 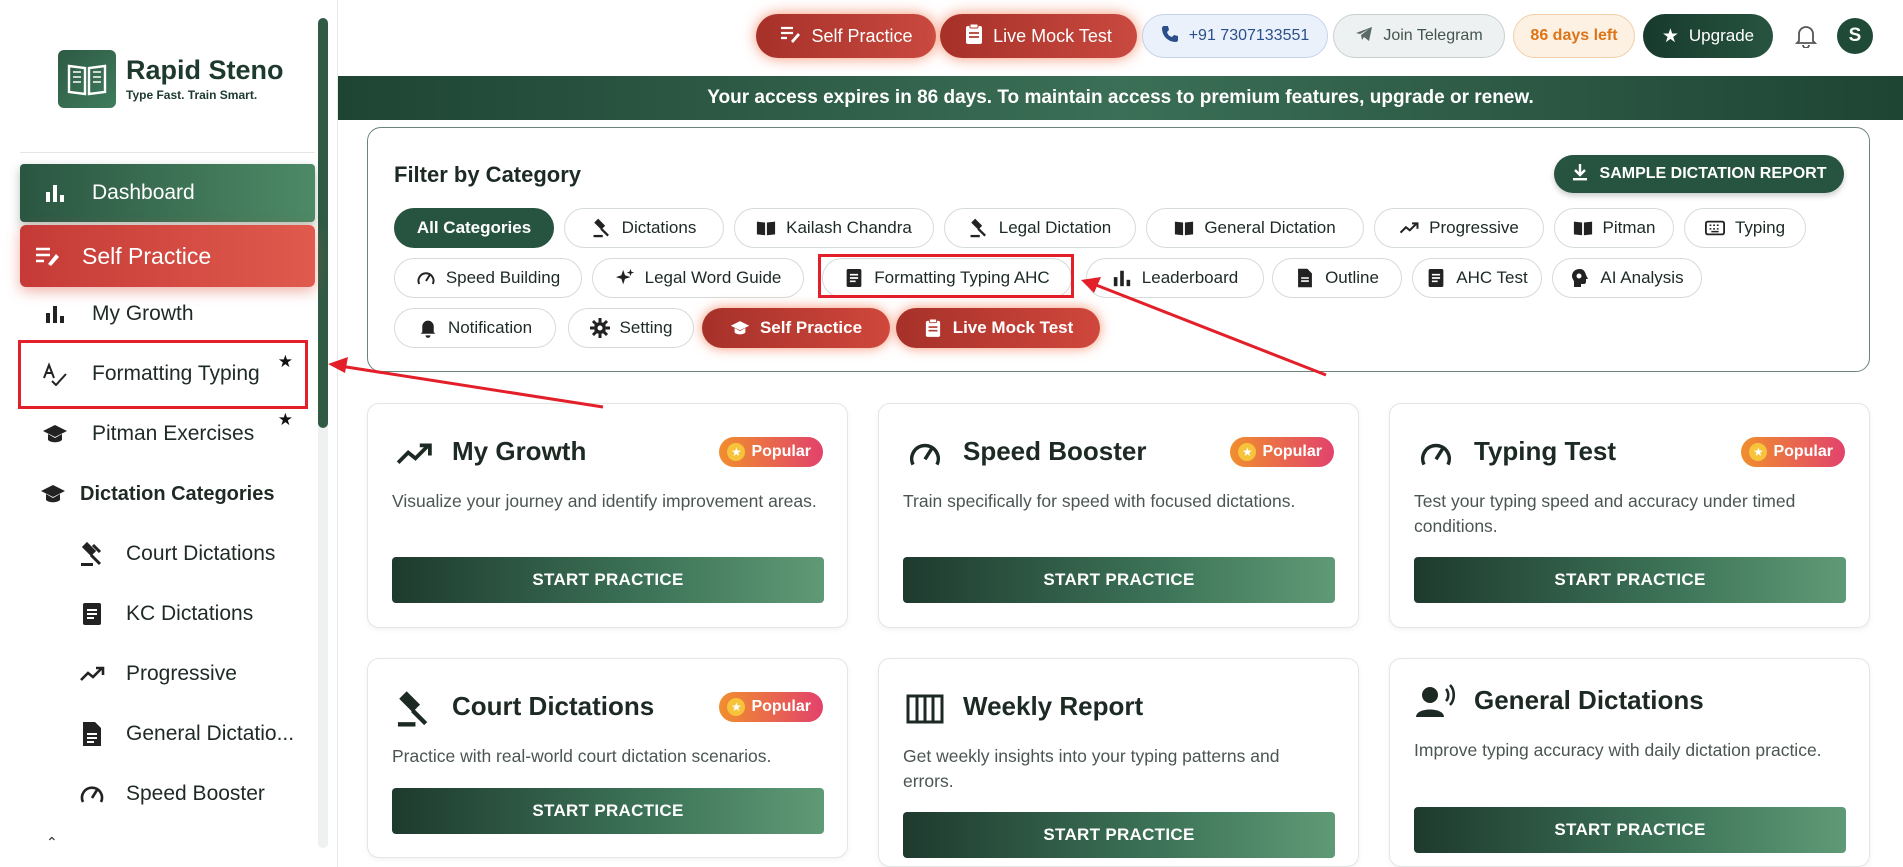 I want to click on sidebar-item-label: Progressive, so click(x=181, y=673).